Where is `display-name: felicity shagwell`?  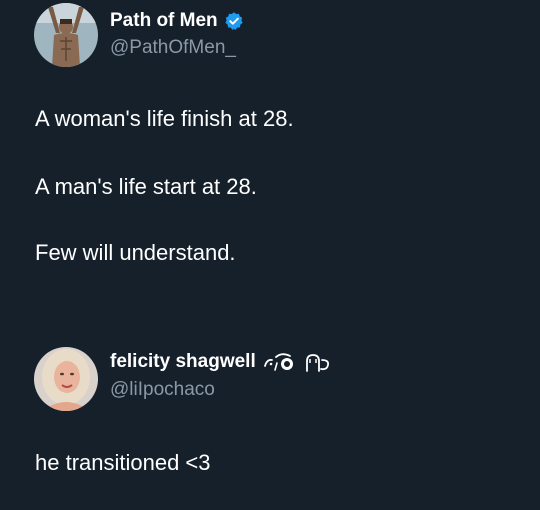
display-name: felicity shagwell is located at coordinates (183, 362).